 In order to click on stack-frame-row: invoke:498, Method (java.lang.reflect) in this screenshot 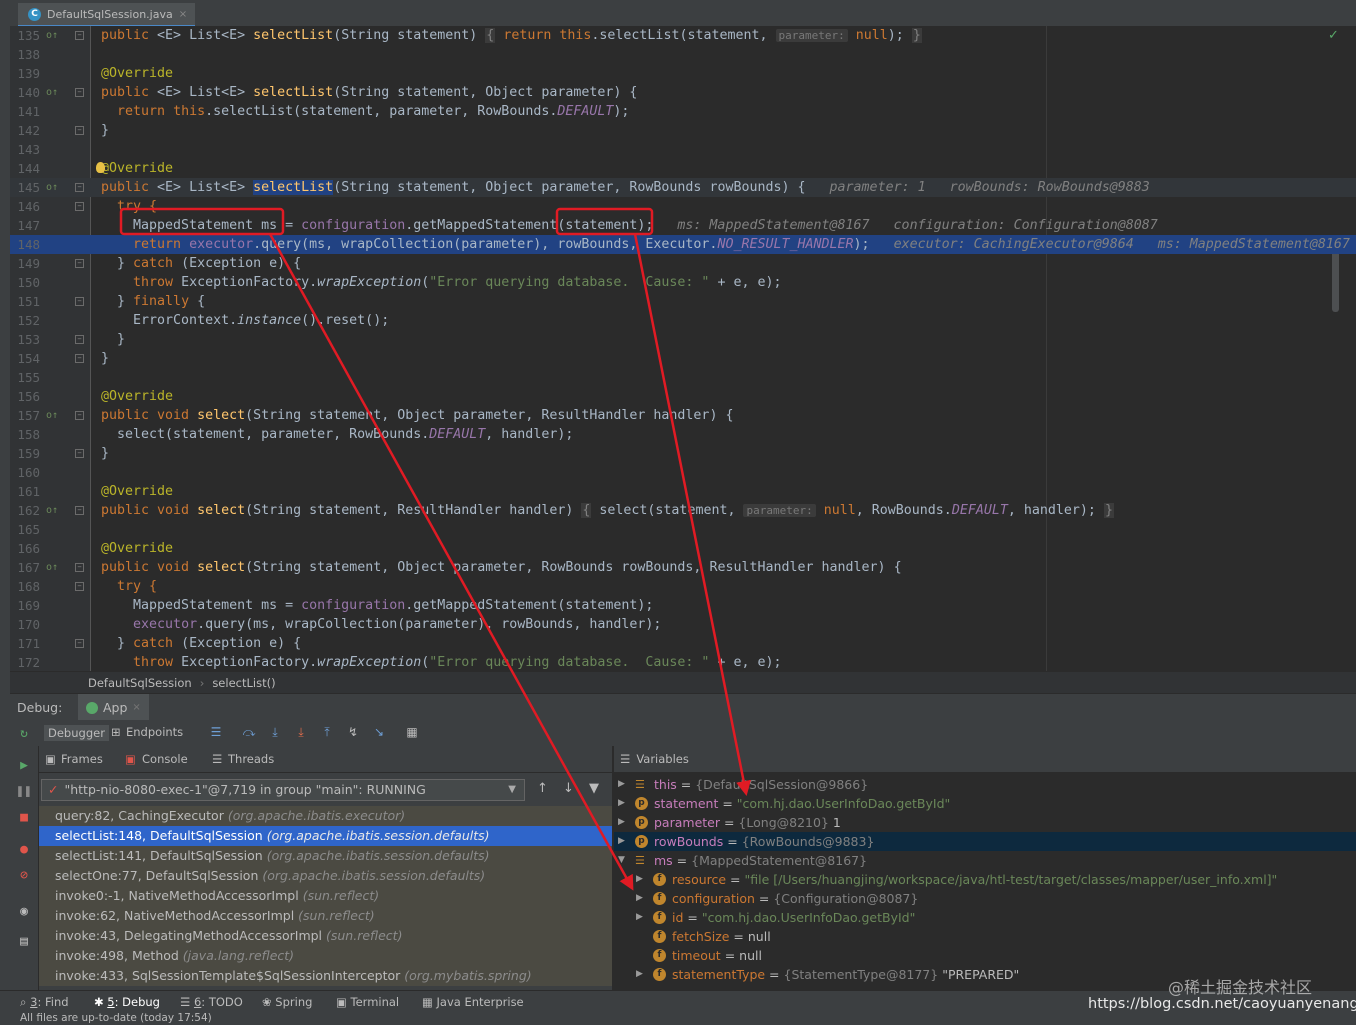, I will do `click(325, 956)`.